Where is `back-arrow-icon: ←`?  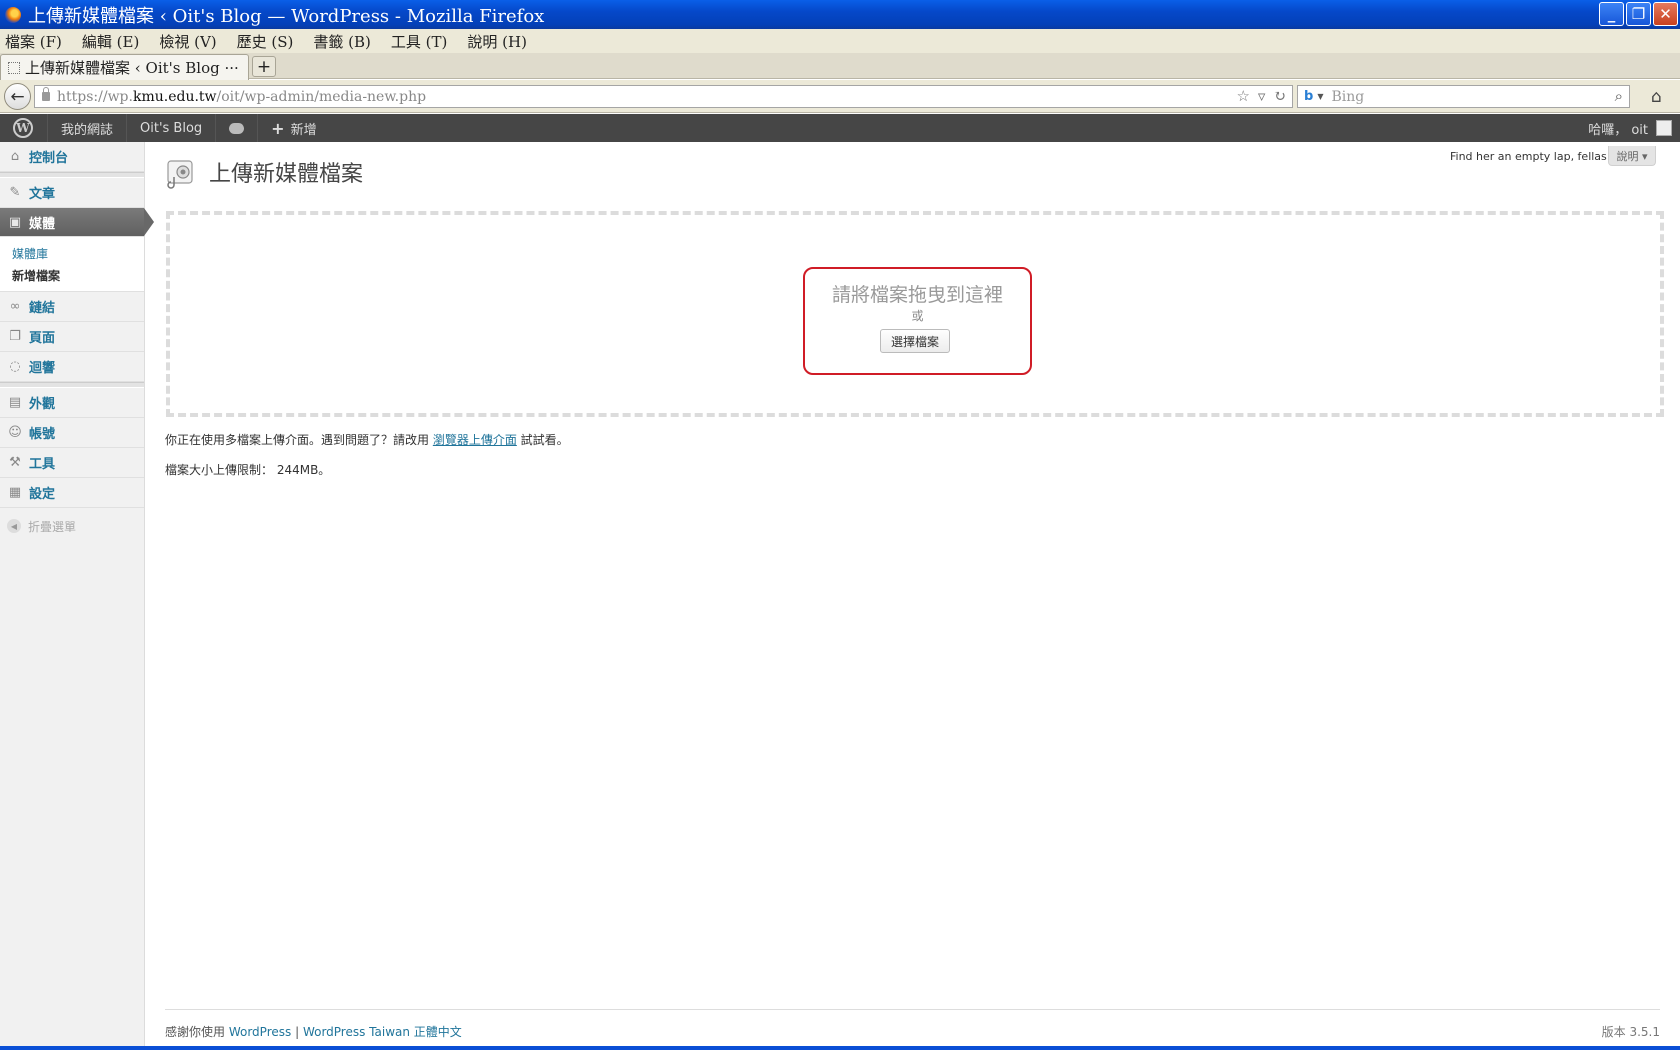 back-arrow-icon: ← is located at coordinates (17, 96).